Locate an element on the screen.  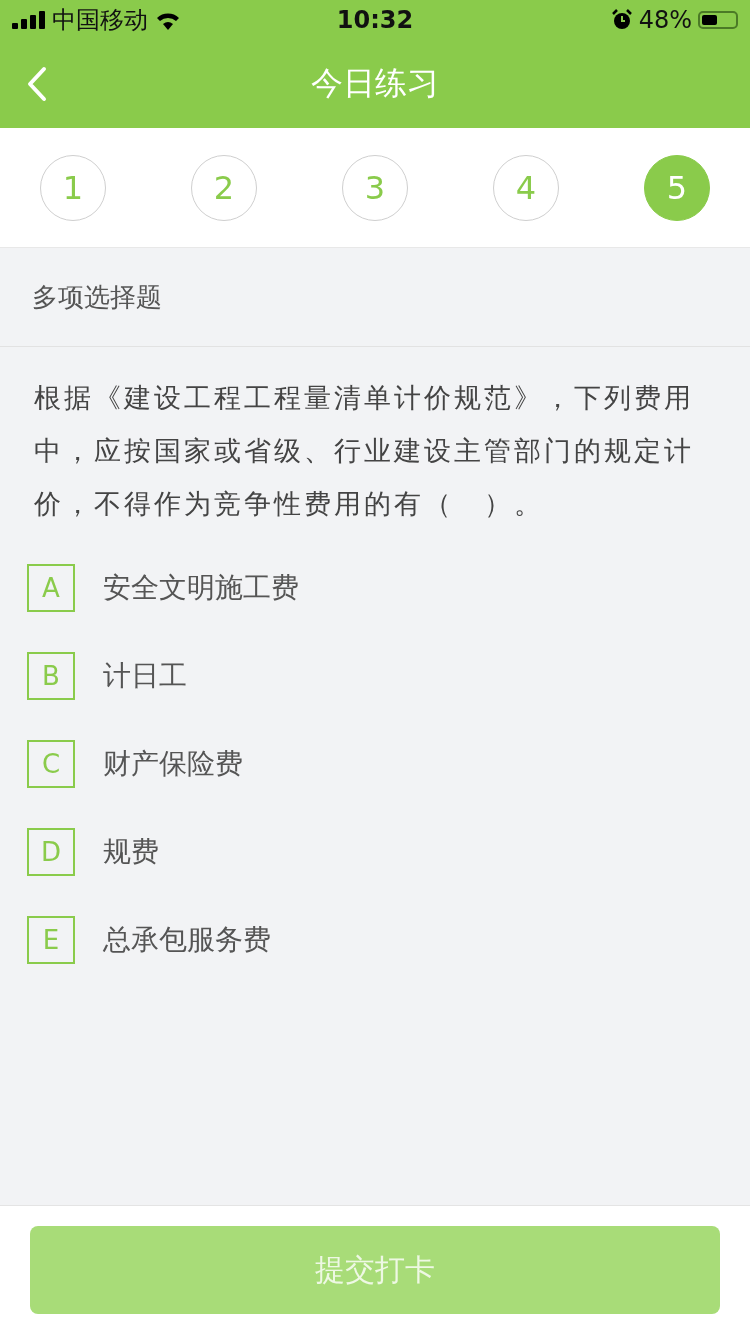
question-number: 1 is located at coordinates (73, 187).